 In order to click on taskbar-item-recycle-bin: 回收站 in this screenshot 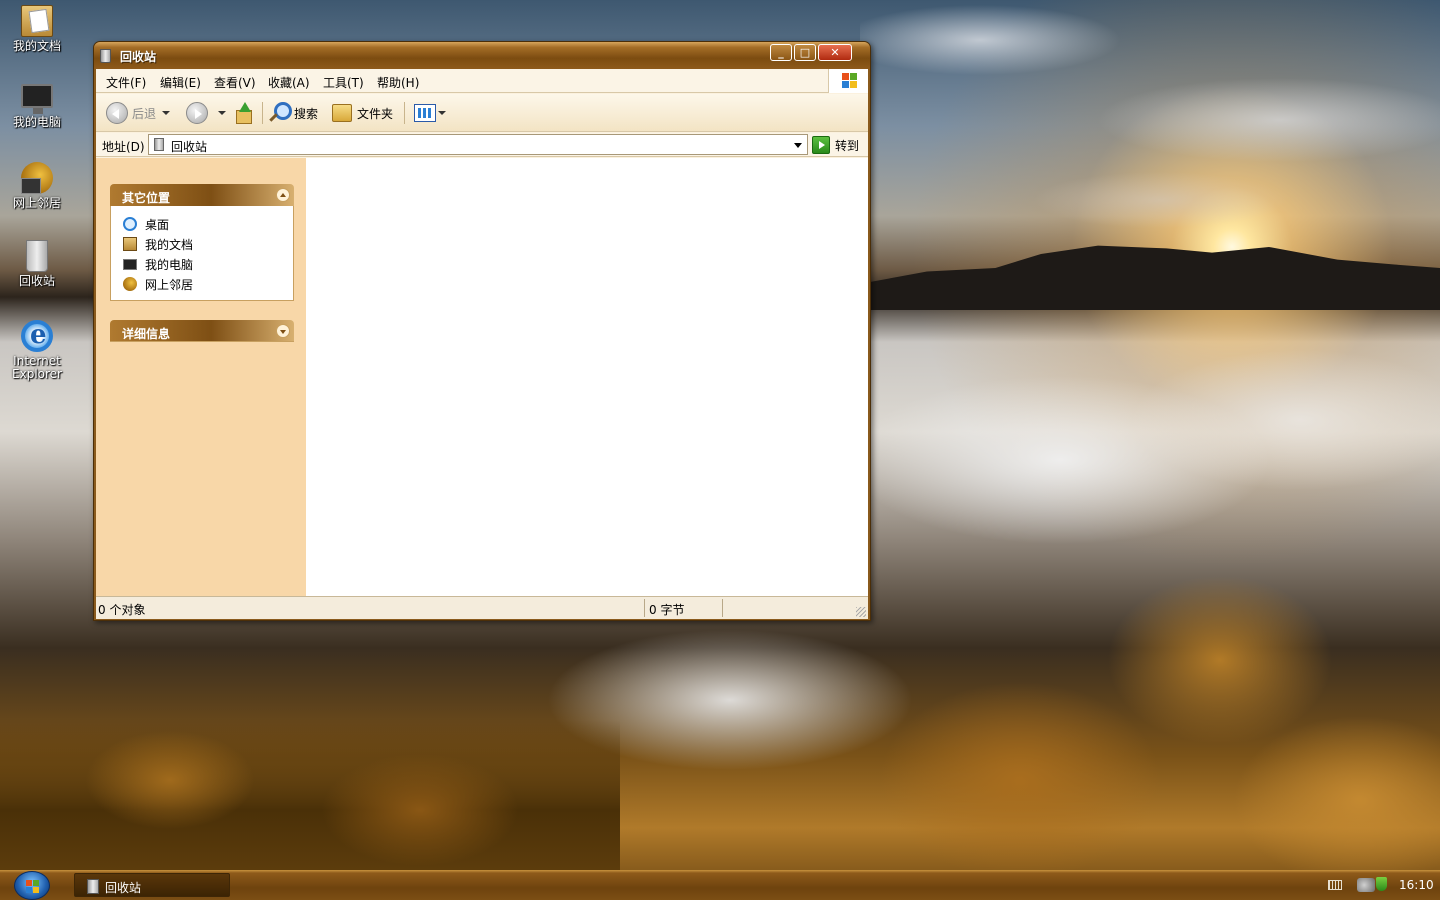, I will do `click(152, 885)`.